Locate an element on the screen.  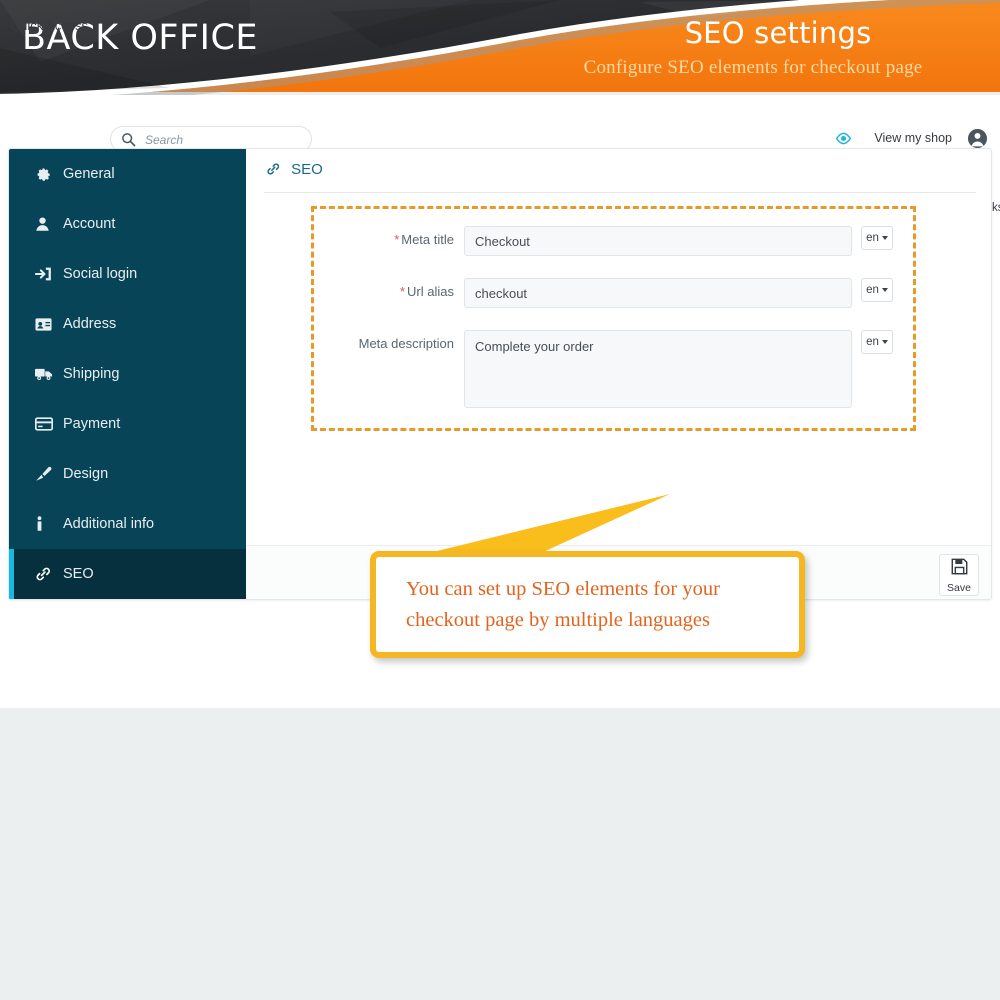
sidebar-item-social-login: Social login is located at coordinates (127, 274).